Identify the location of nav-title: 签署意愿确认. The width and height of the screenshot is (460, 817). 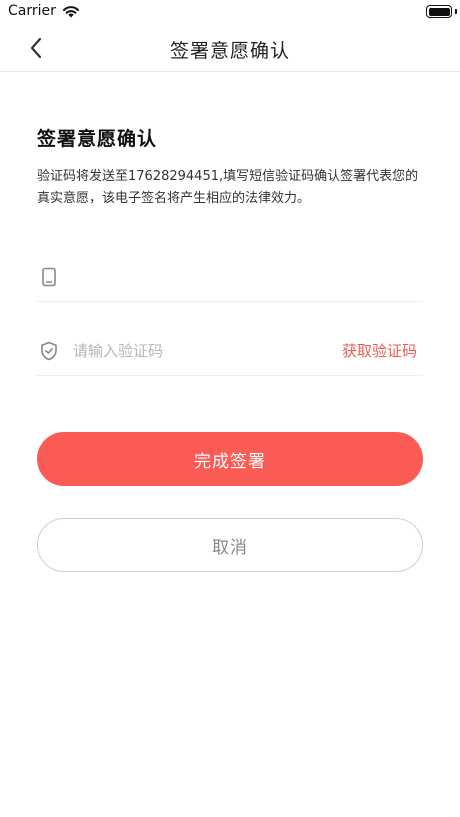
(229, 51).